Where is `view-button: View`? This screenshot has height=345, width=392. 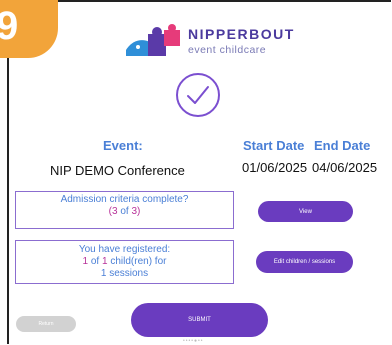 view-button: View is located at coordinates (305, 211).